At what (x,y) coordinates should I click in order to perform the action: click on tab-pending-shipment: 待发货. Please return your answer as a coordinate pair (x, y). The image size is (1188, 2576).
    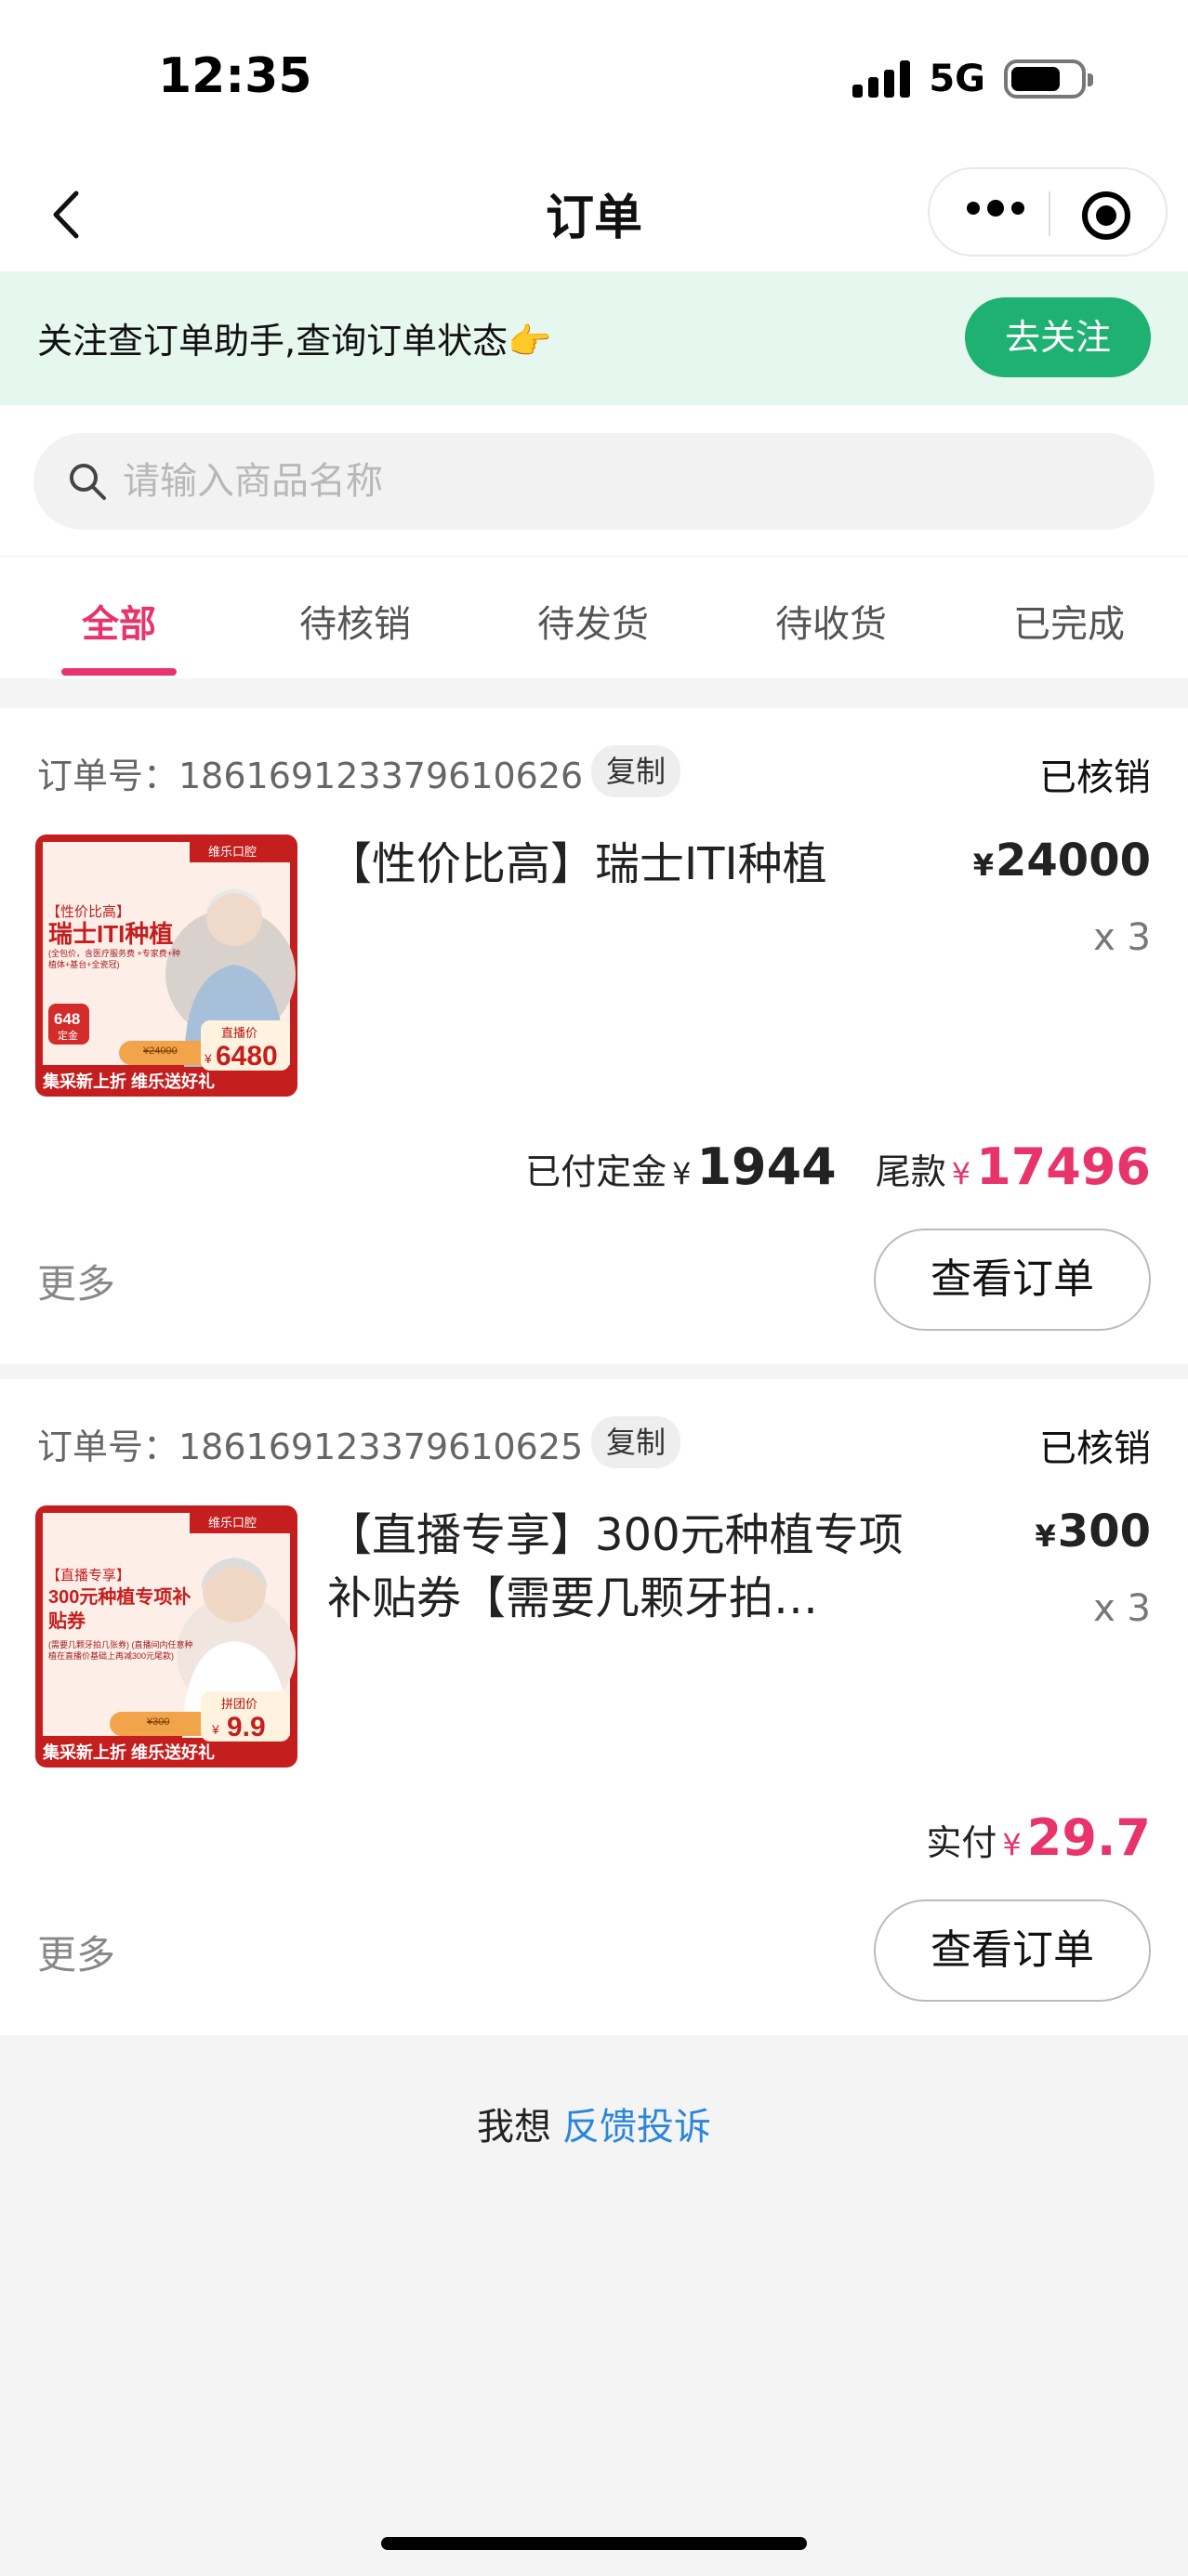
    Looking at the image, I should click on (593, 621).